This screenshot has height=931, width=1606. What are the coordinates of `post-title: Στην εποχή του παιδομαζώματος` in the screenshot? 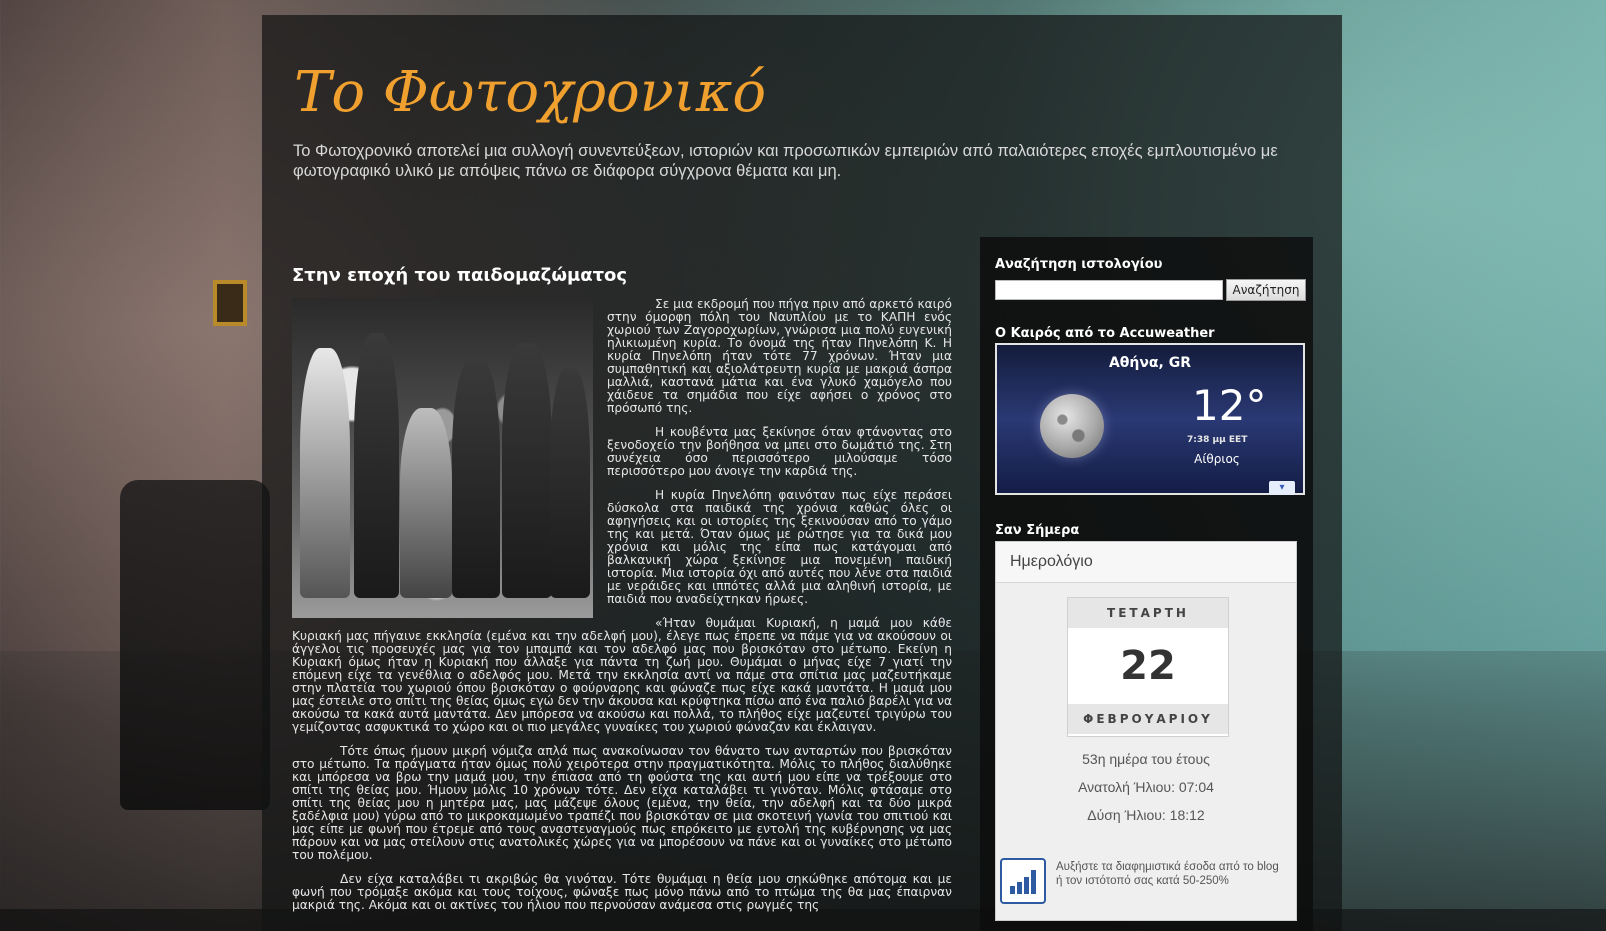 It's located at (622, 275).